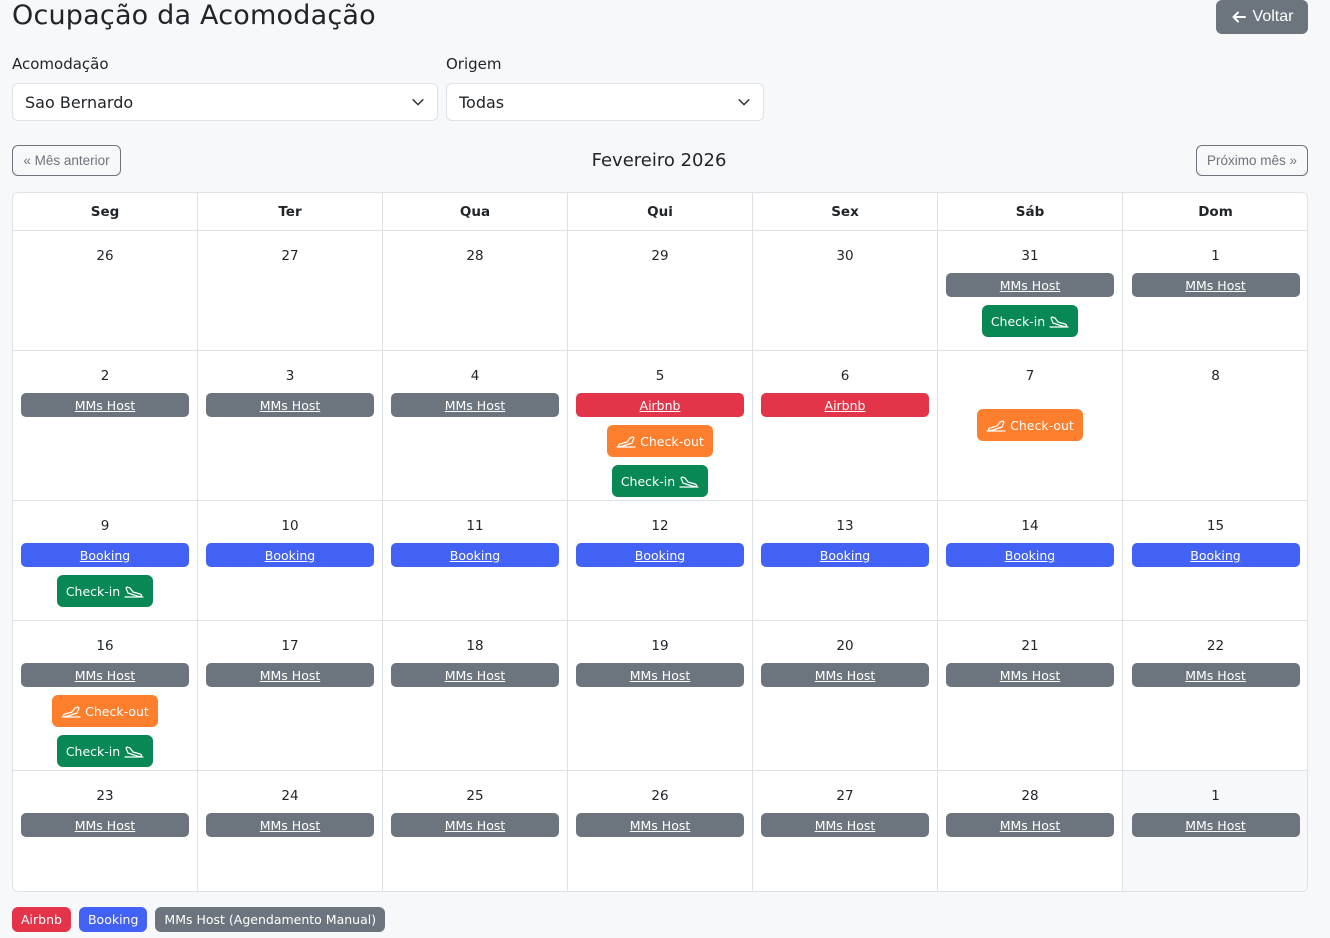 This screenshot has width=1330, height=938. I want to click on day-number: 2, so click(105, 376).